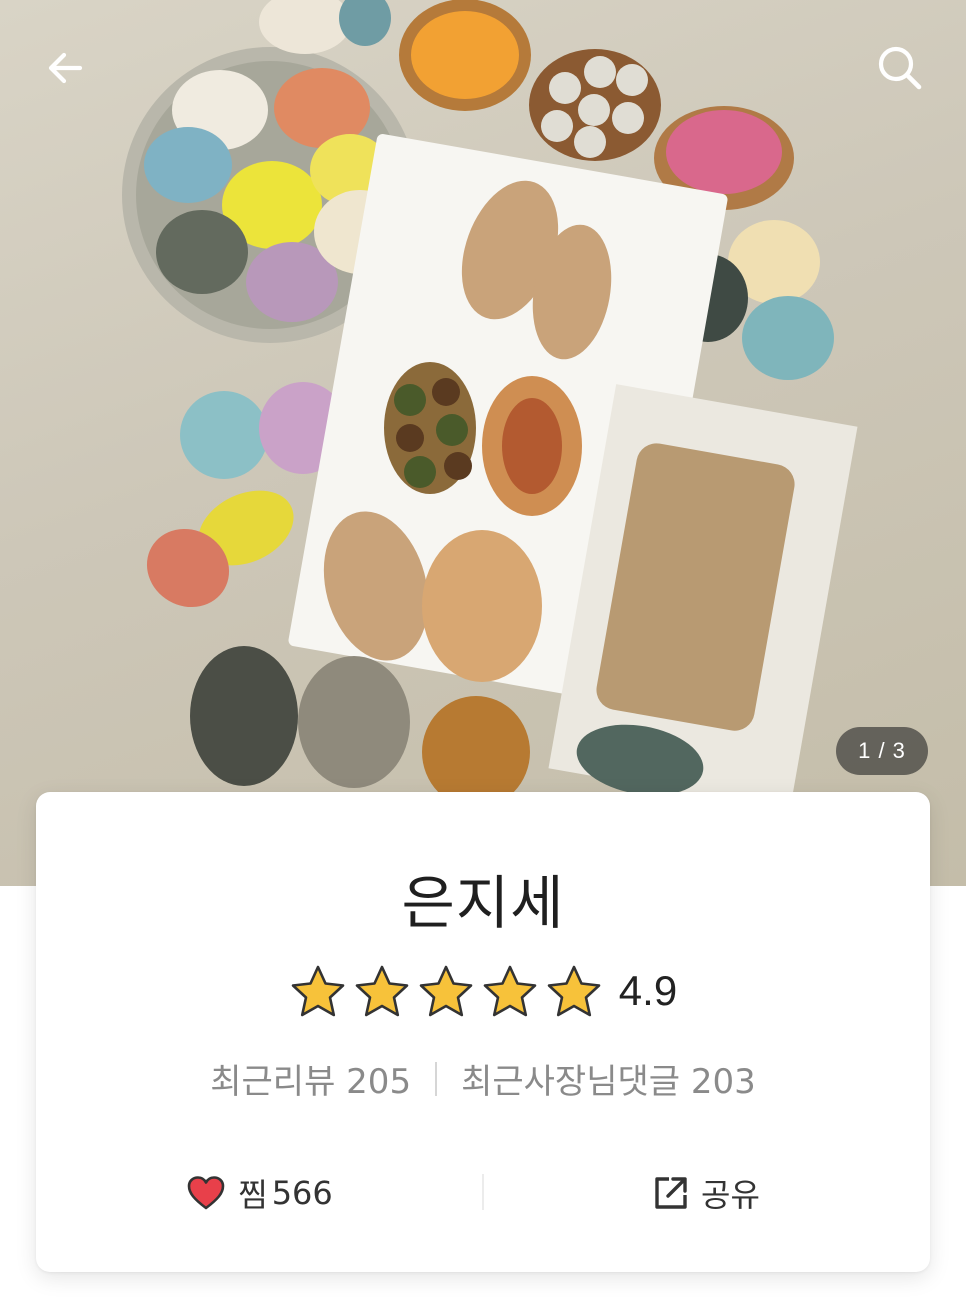  I want to click on heart-icon, so click(206, 1193).